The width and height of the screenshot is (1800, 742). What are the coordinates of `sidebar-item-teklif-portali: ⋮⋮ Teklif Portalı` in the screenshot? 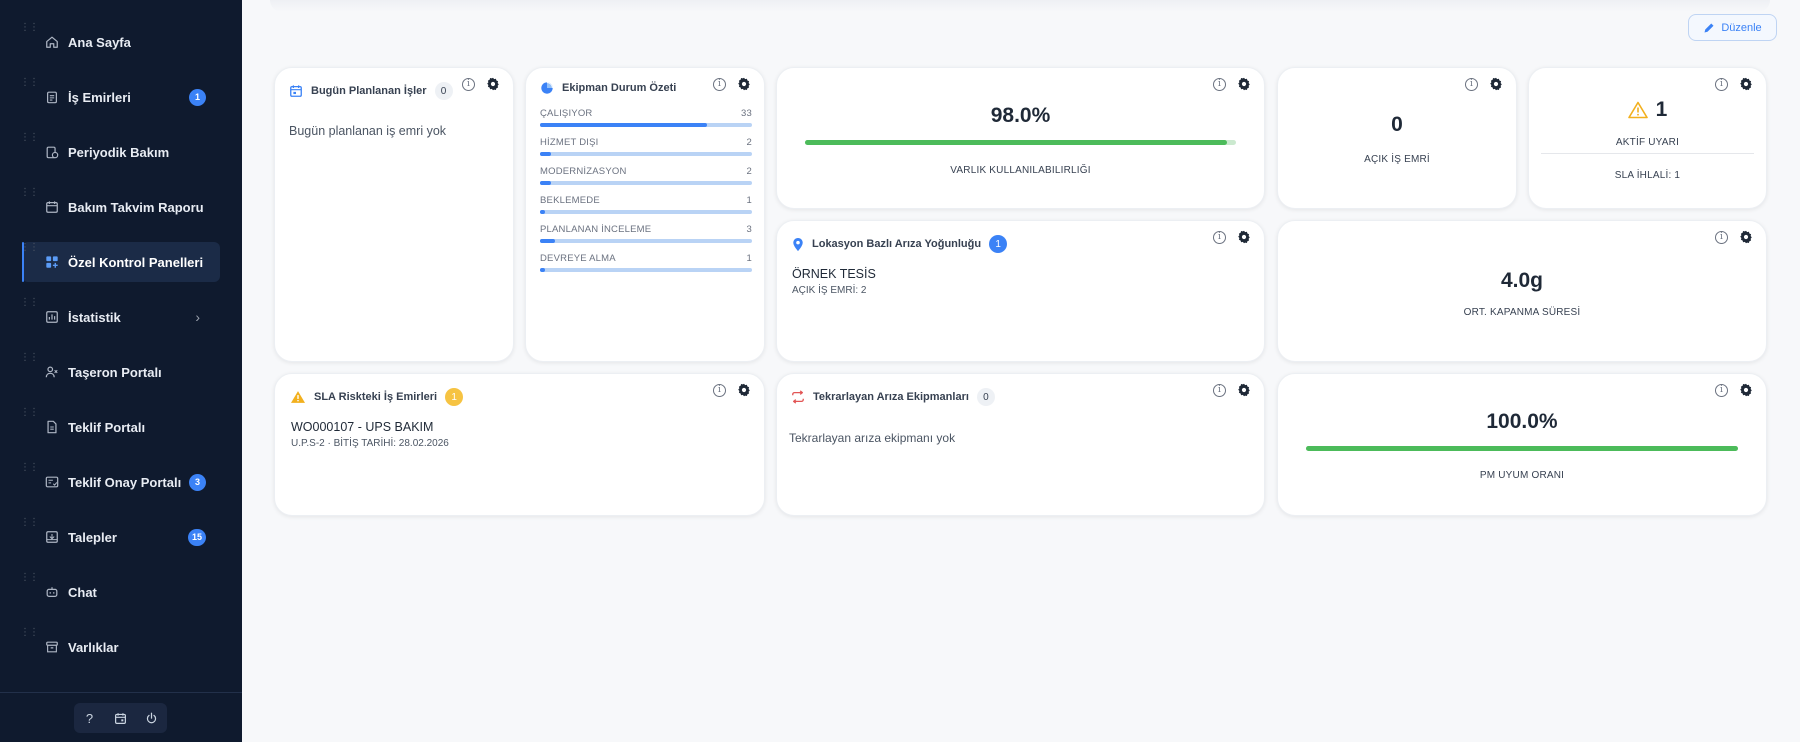 It's located at (120, 427).